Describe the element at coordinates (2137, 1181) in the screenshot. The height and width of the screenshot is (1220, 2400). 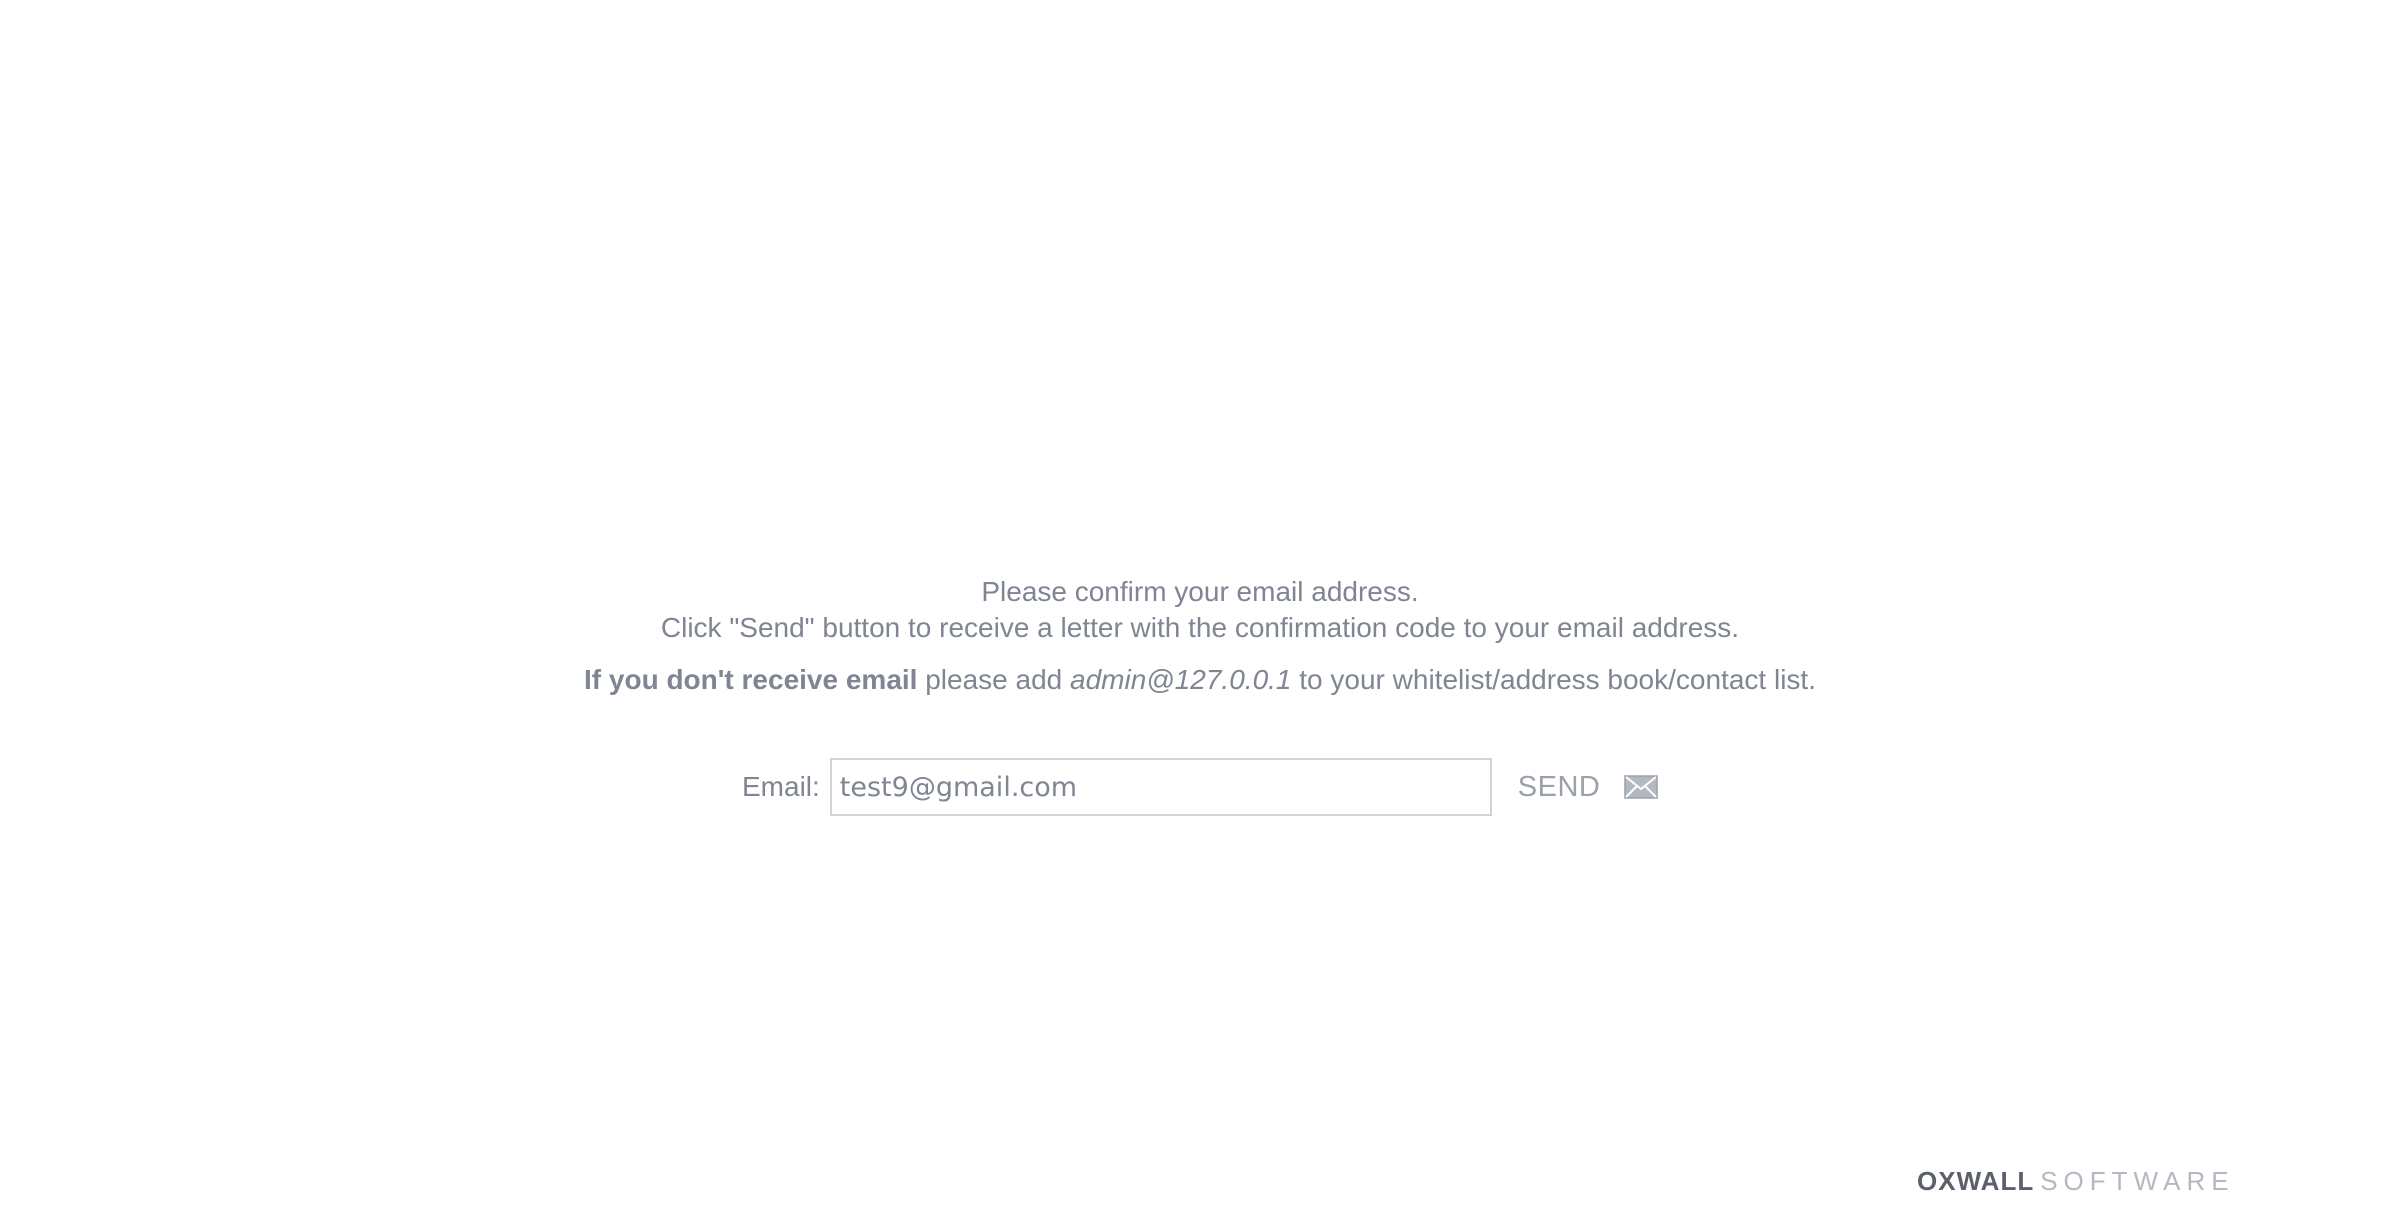
I see `brand-name-light: SOFTWARE` at that location.